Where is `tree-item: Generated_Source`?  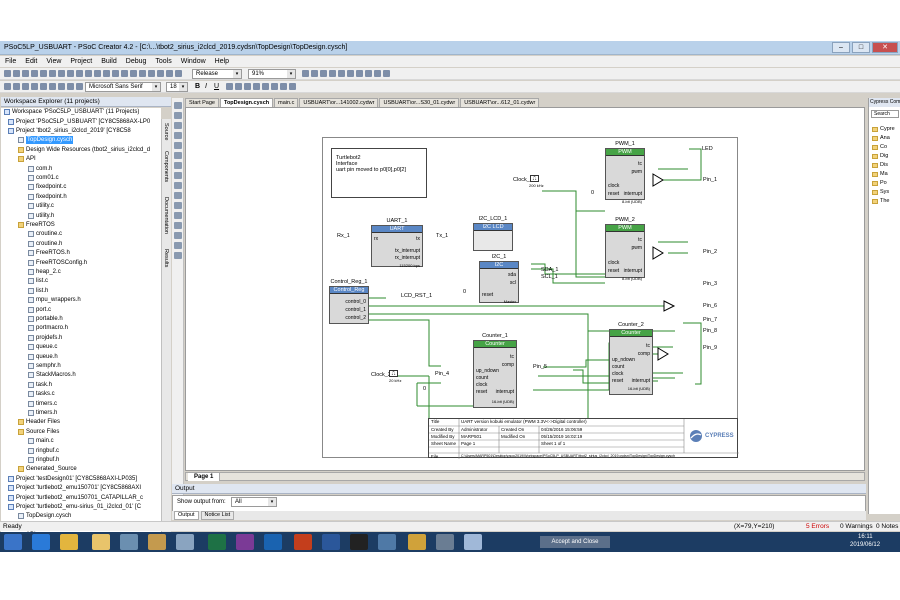 tree-item: Generated_Source is located at coordinates (47, 469).